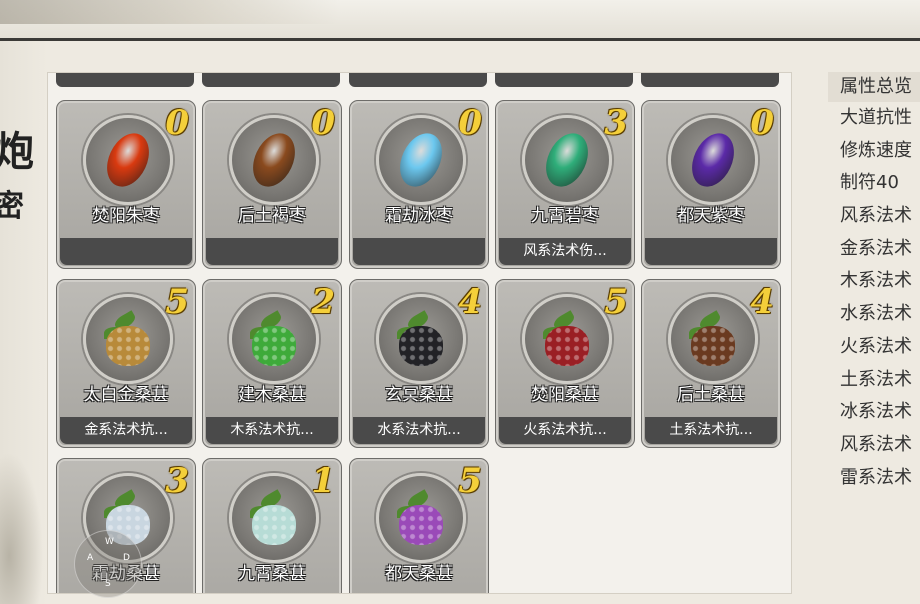  Describe the element at coordinates (90, 558) in the screenshot. I see `joystick-a-label: A` at that location.